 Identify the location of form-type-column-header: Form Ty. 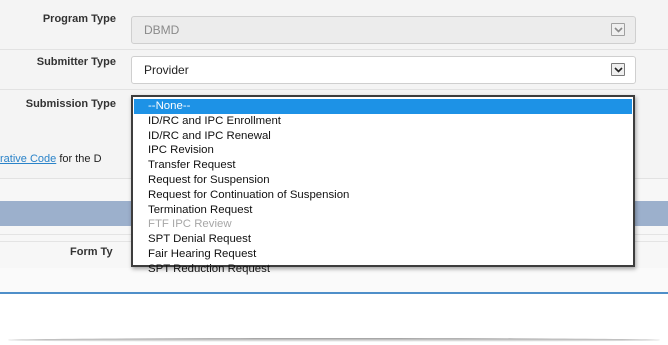
(91, 252).